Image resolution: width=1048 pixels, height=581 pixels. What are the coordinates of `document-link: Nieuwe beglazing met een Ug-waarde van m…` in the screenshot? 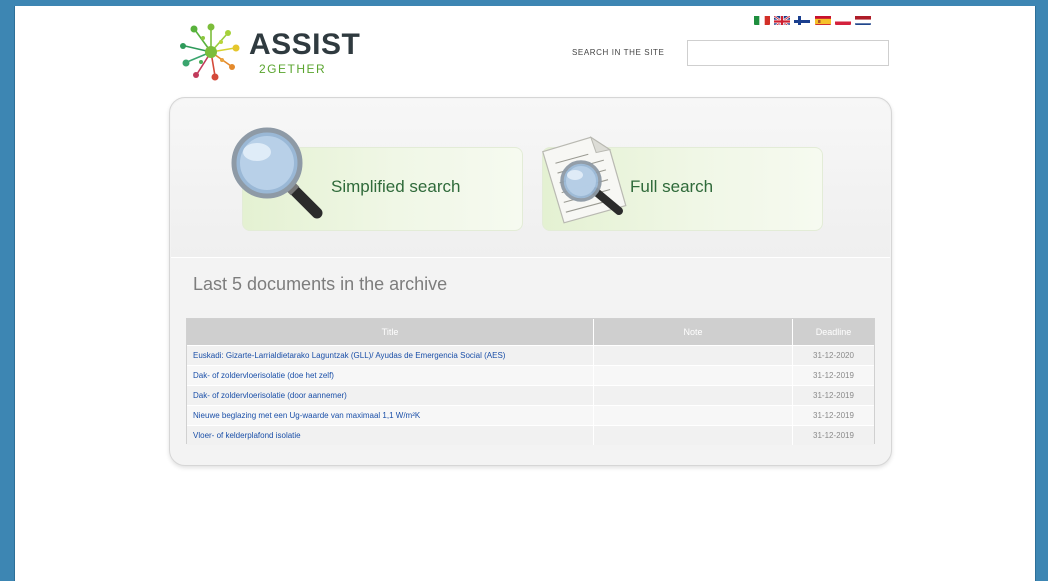 It's located at (306, 415).